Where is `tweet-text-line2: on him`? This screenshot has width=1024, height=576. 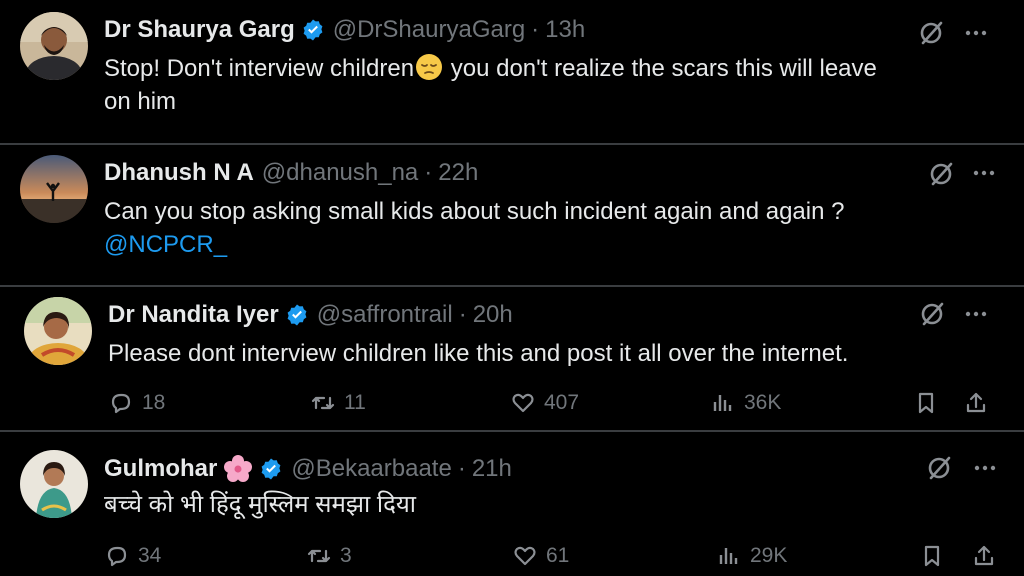 tweet-text-line2: on him is located at coordinates (140, 101).